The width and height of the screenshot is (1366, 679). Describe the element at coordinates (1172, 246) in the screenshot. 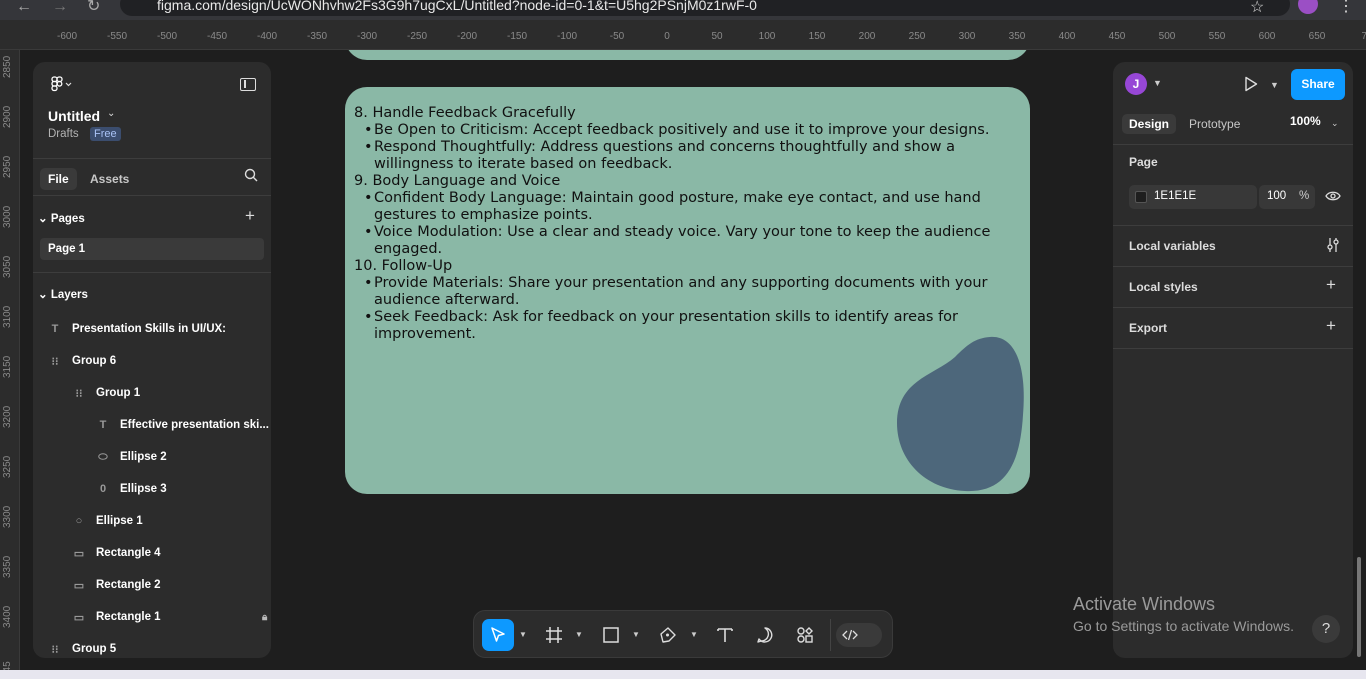

I see `local-variables-label: Local variables` at that location.